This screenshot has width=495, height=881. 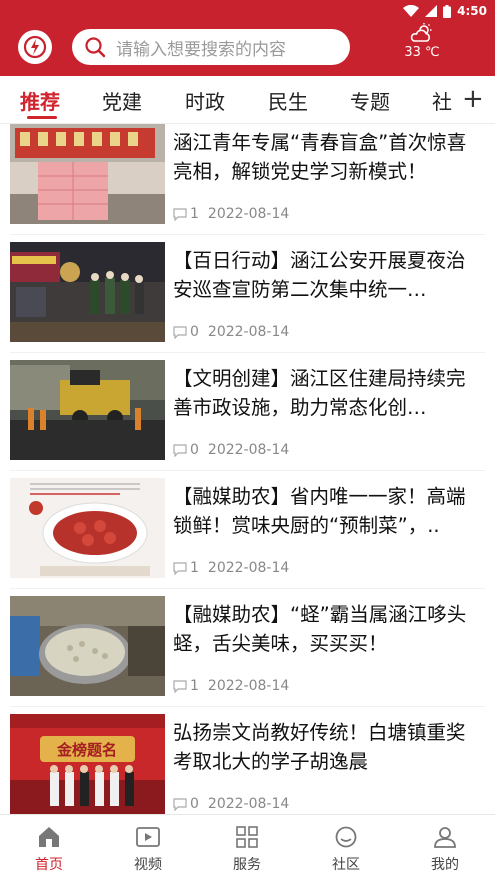 I want to click on bottom-navigation: 首页 视频 服务 社区 我的, so click(x=247, y=847).